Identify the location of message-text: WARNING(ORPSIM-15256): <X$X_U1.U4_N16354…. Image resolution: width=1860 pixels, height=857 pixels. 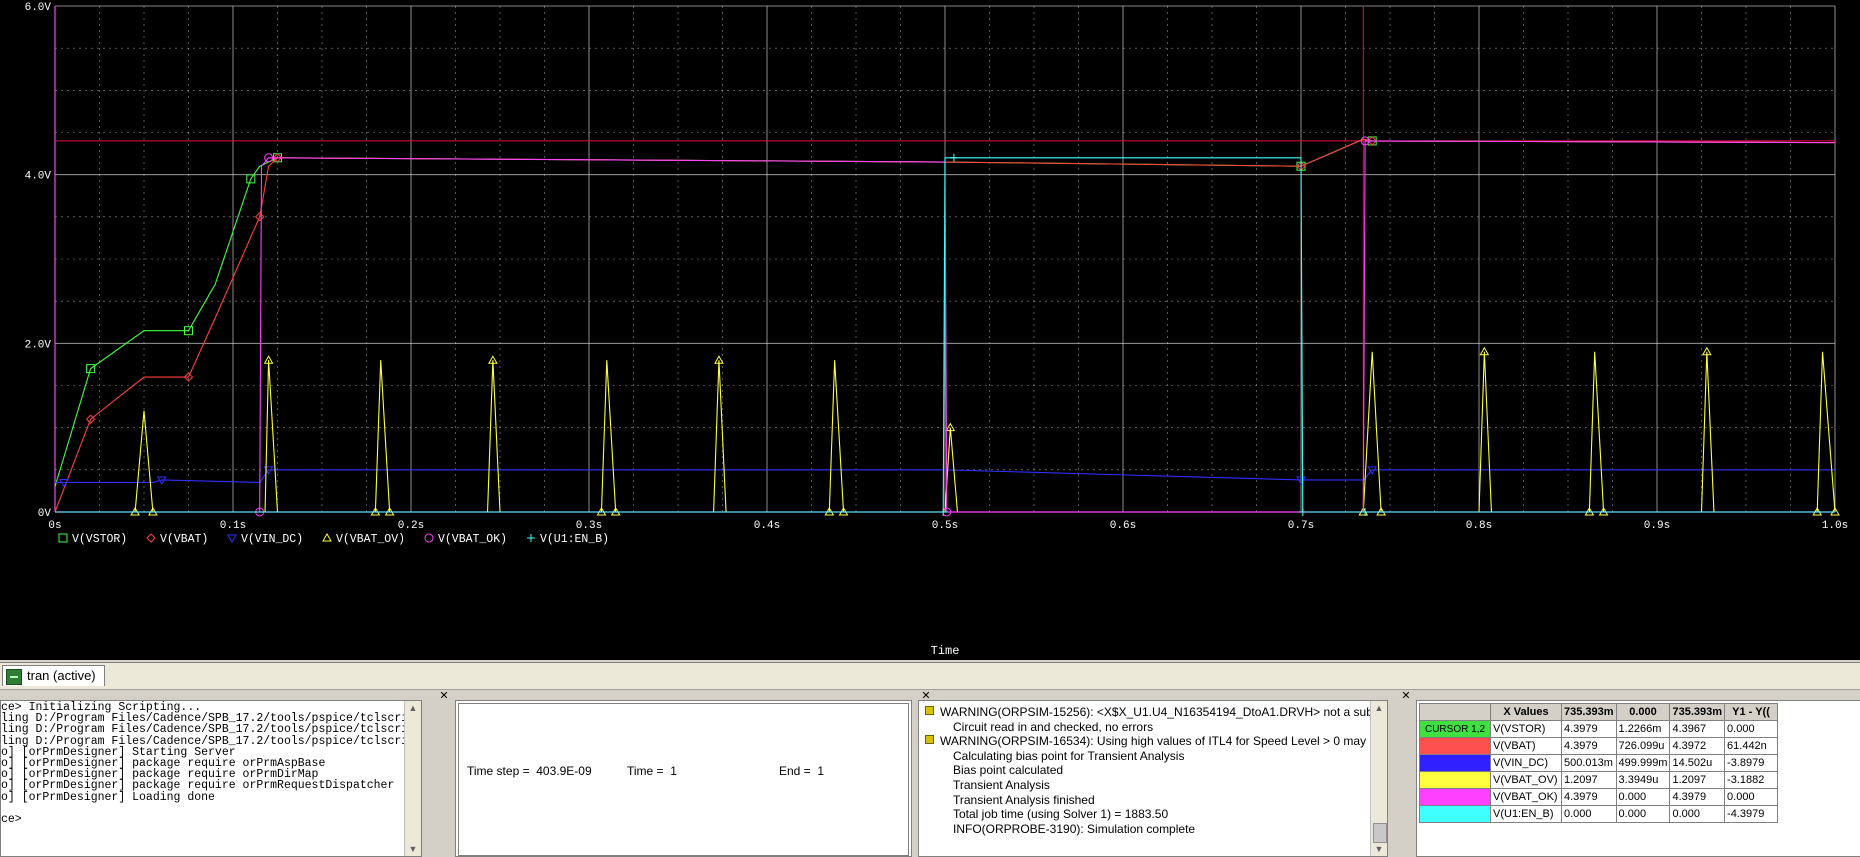
(1164, 712).